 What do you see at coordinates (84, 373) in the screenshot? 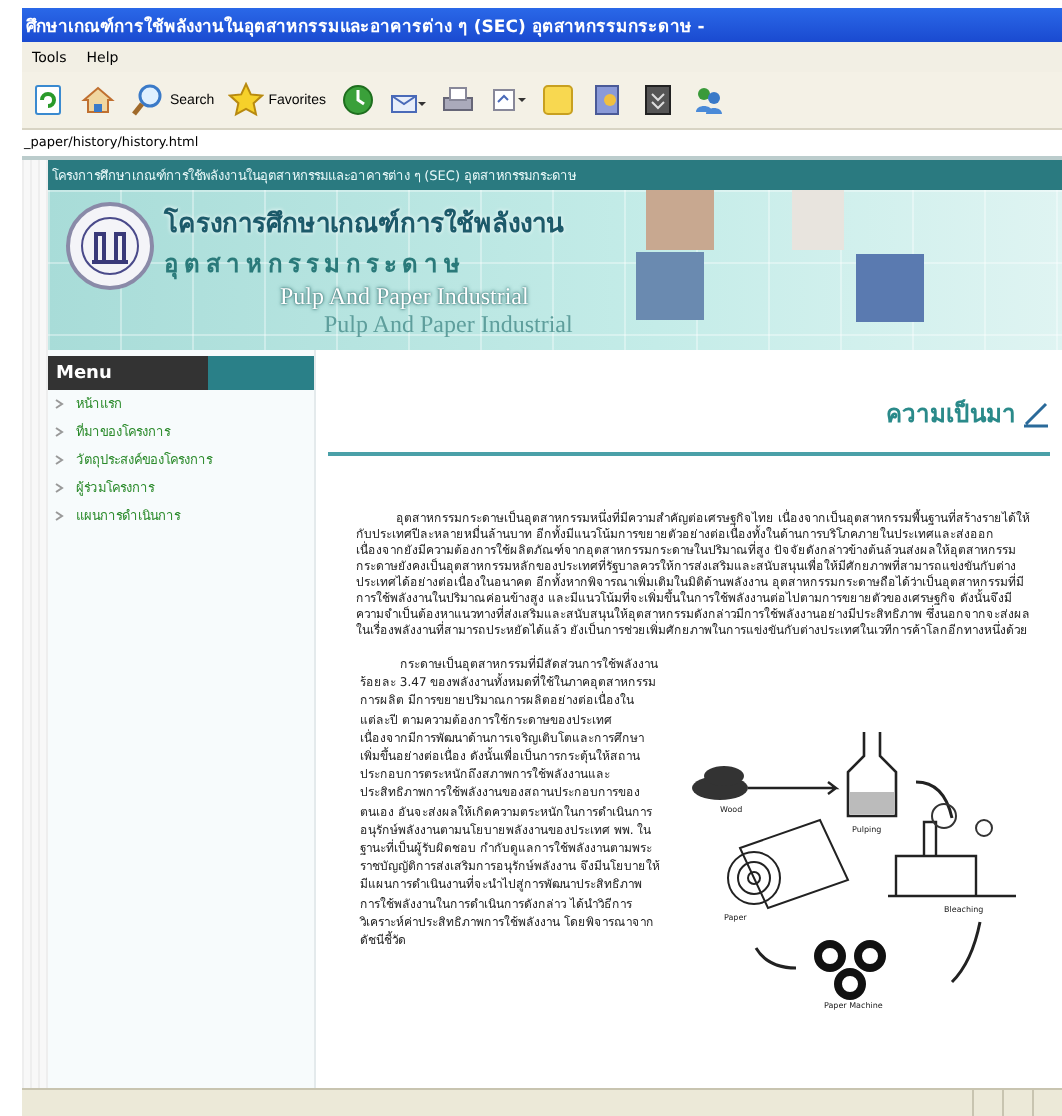
I see `menu-title: Menu` at bounding box center [84, 373].